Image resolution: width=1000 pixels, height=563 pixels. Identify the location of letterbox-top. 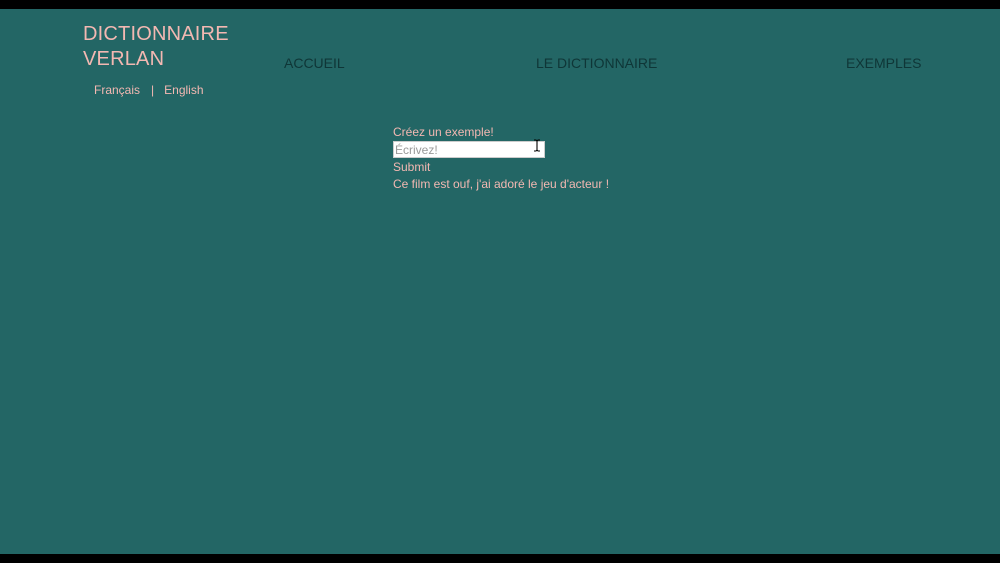
(500, 4).